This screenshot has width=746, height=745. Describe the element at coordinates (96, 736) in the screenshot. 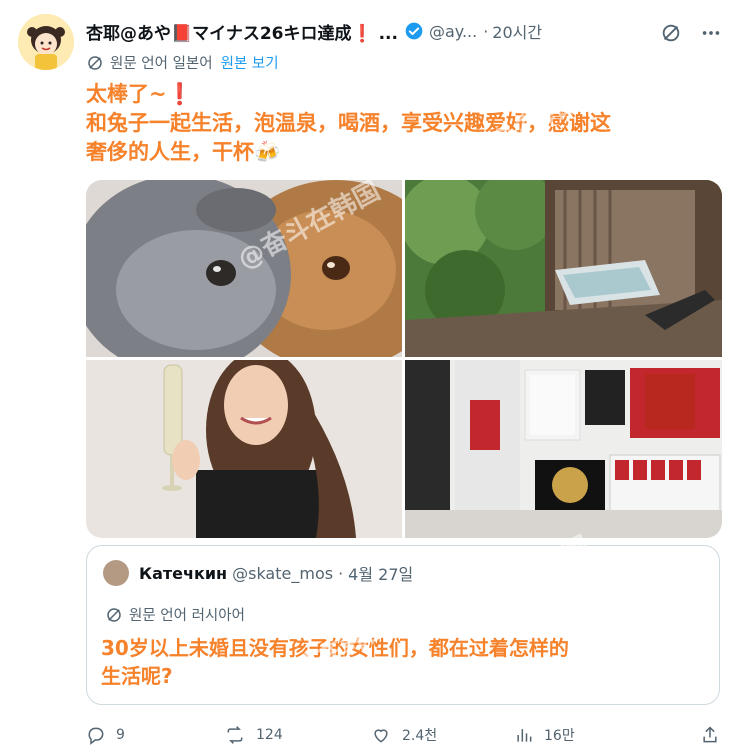

I see `reply-icon` at that location.